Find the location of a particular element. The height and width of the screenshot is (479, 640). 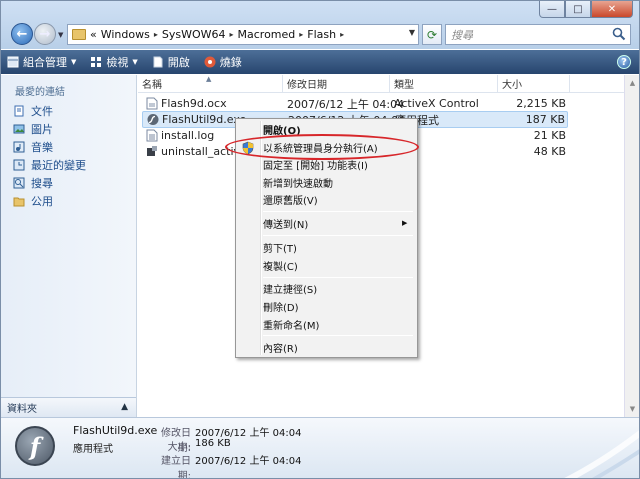

column-header-divider is located at coordinates (381, 92).